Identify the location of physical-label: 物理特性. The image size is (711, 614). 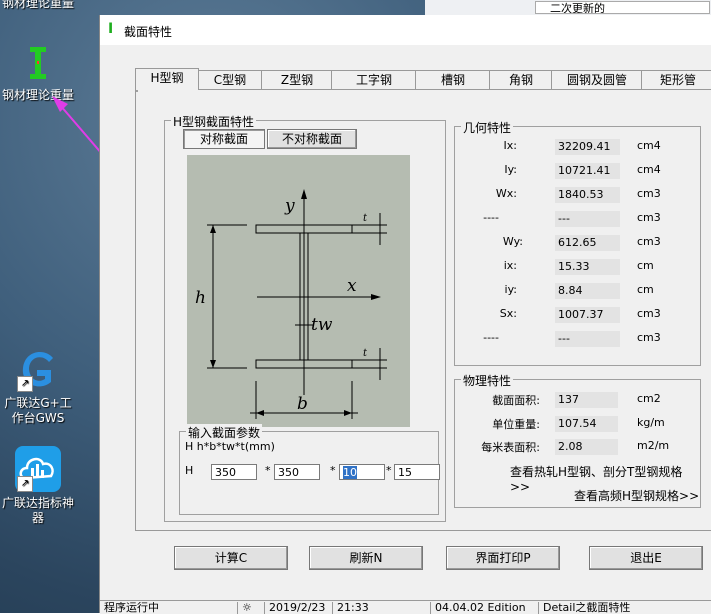
(487, 380).